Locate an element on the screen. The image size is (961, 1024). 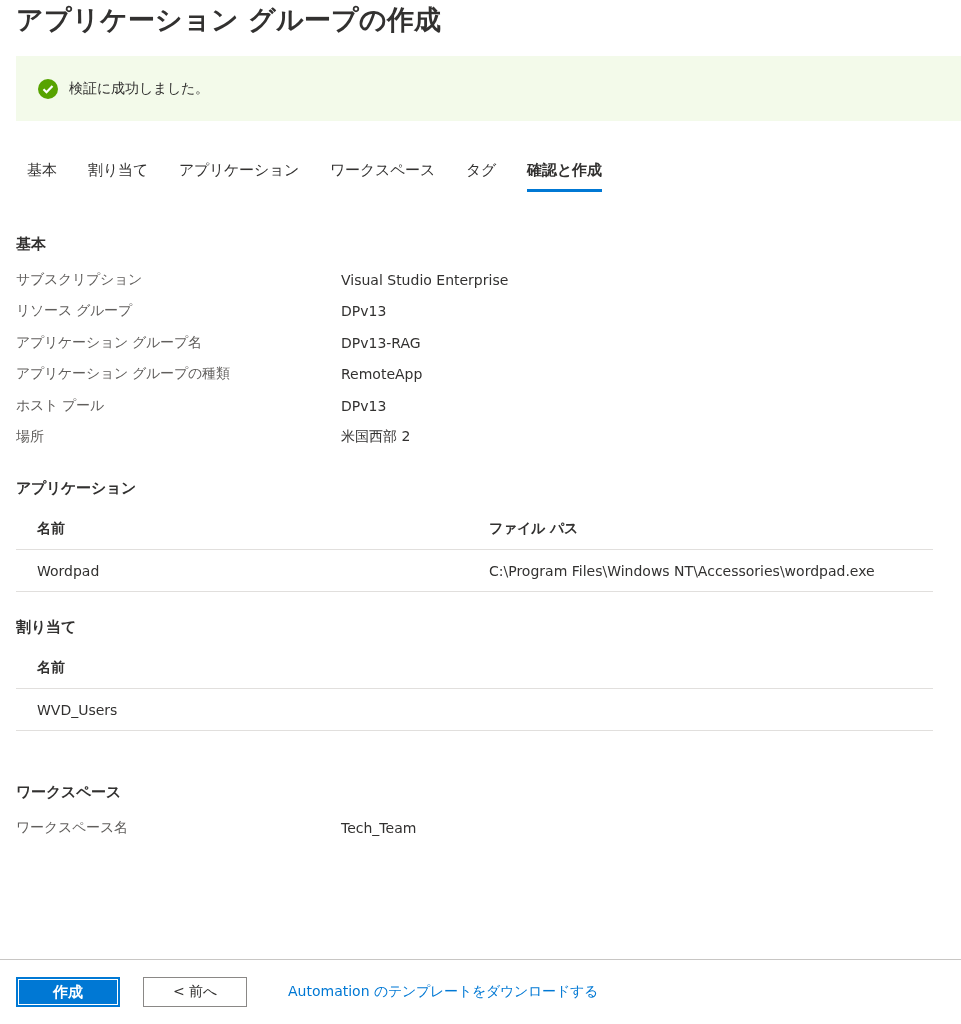
page-title: アプリケーション グループの作成 is located at coordinates (229, 20).